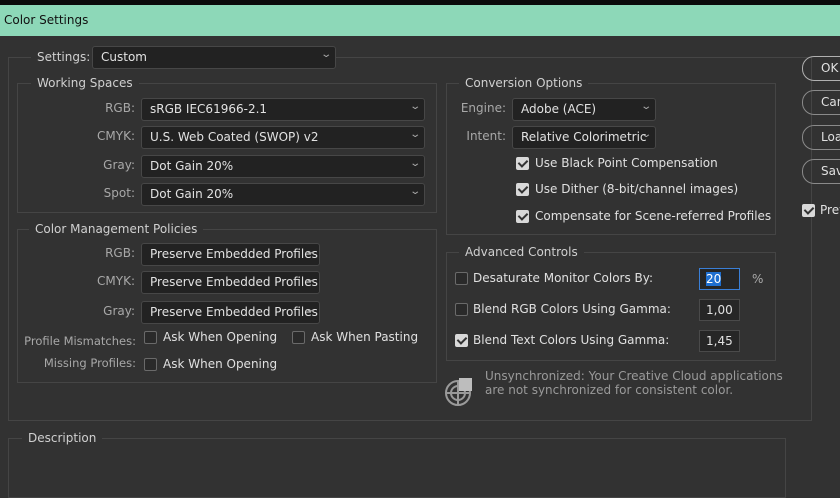  Describe the element at coordinates (283, 166) in the screenshot. I see `gray-working-space-dropdown: Dot Gain 20% ⌄` at that location.